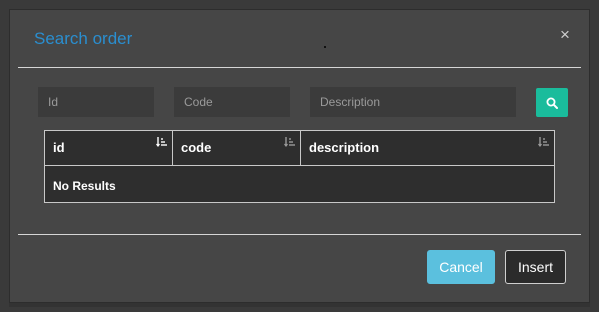  I want to click on sort-ascending-icon, so click(161, 141).